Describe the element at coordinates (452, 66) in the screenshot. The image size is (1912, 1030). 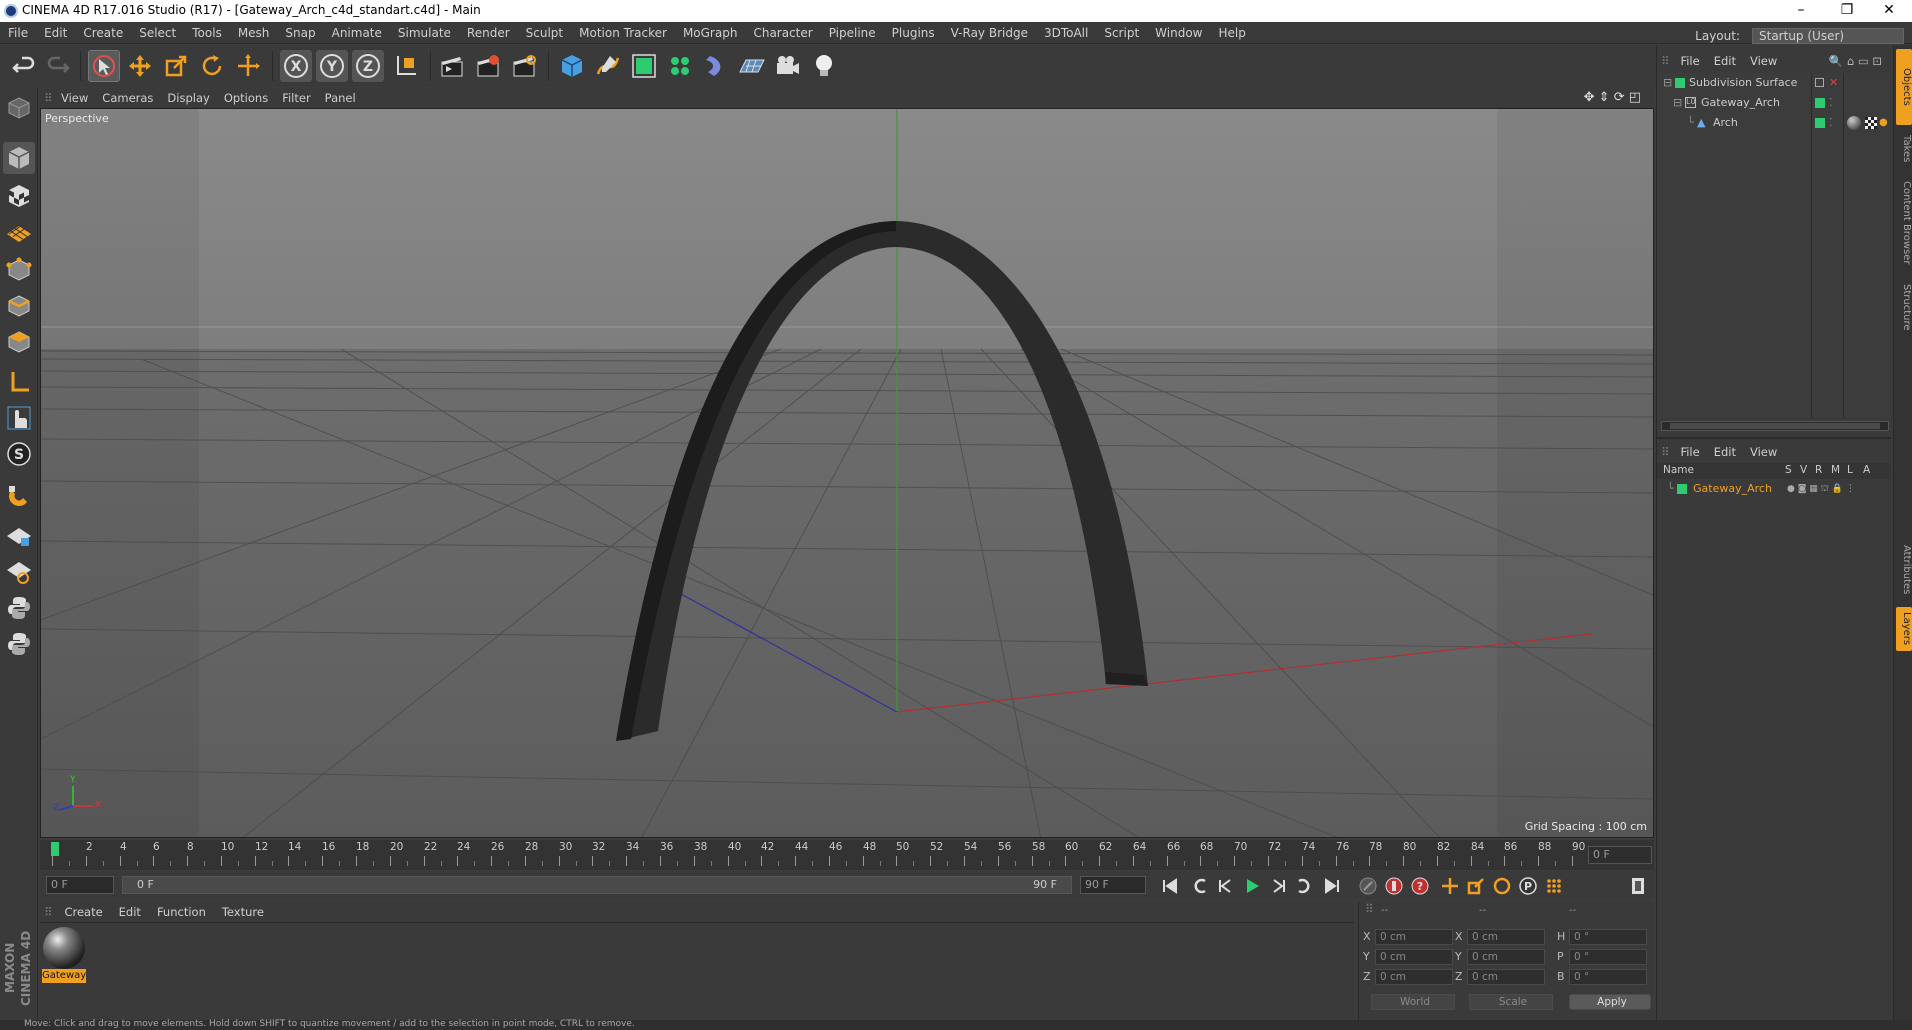
I see `render-view-button` at that location.